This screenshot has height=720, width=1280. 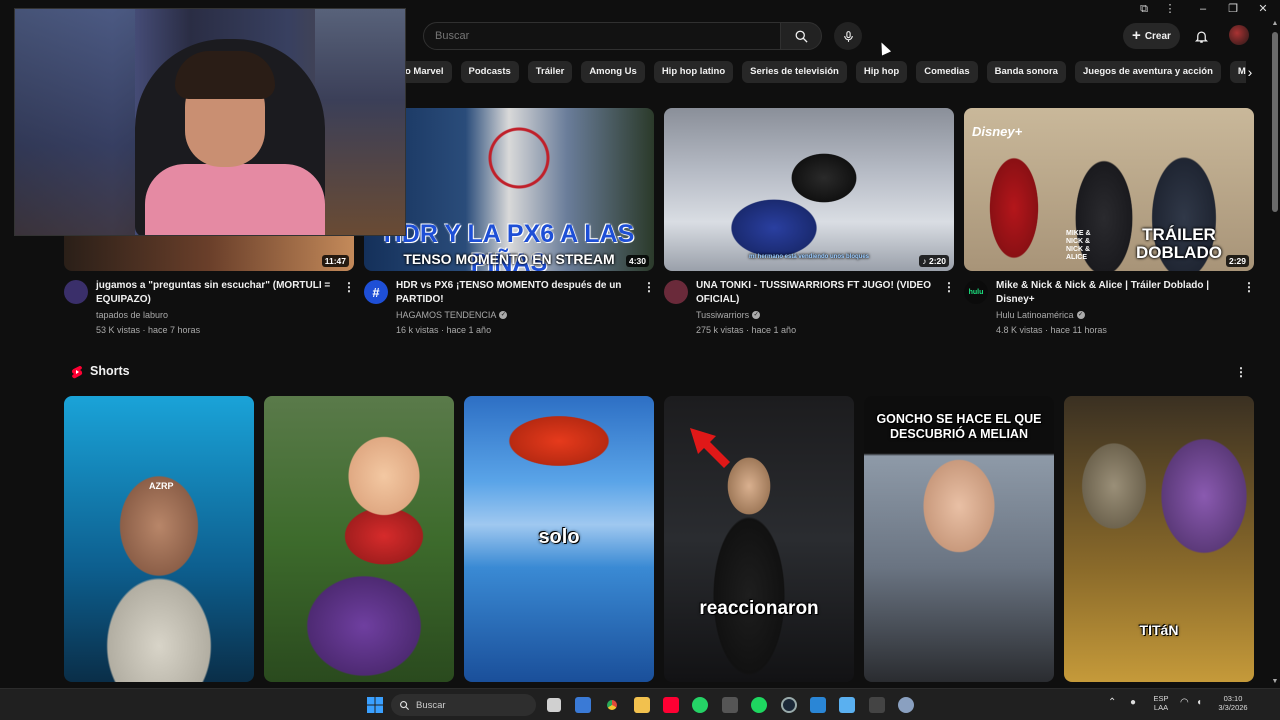 I want to click on scroll-up-icon: ▲, so click(x=1275, y=25).